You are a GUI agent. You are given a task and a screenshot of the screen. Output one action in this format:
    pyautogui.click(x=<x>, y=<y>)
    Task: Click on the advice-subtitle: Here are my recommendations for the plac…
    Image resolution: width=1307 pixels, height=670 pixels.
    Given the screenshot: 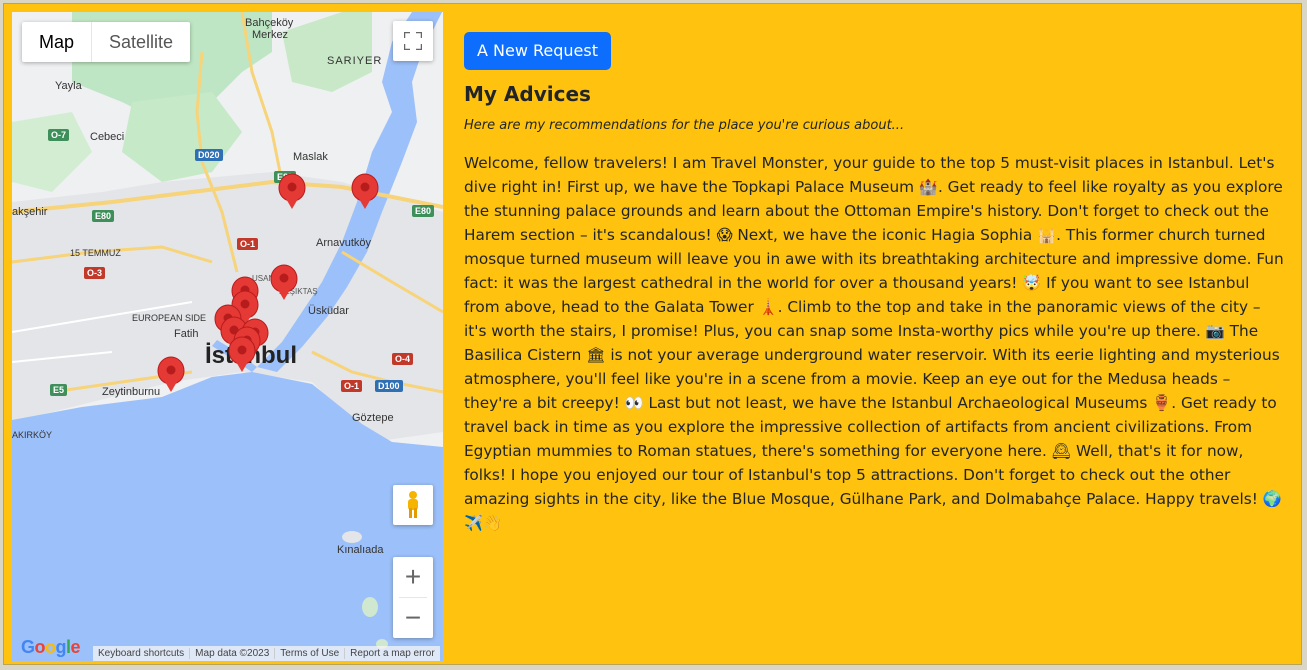 What is the action you would take?
    pyautogui.click(x=684, y=125)
    